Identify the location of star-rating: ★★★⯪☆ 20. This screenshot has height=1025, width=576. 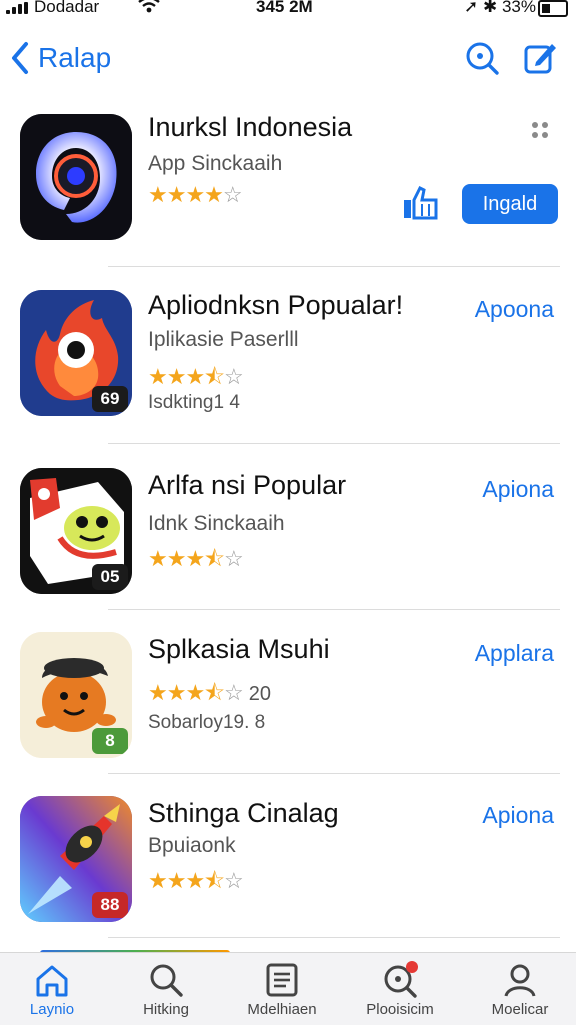
(209, 692).